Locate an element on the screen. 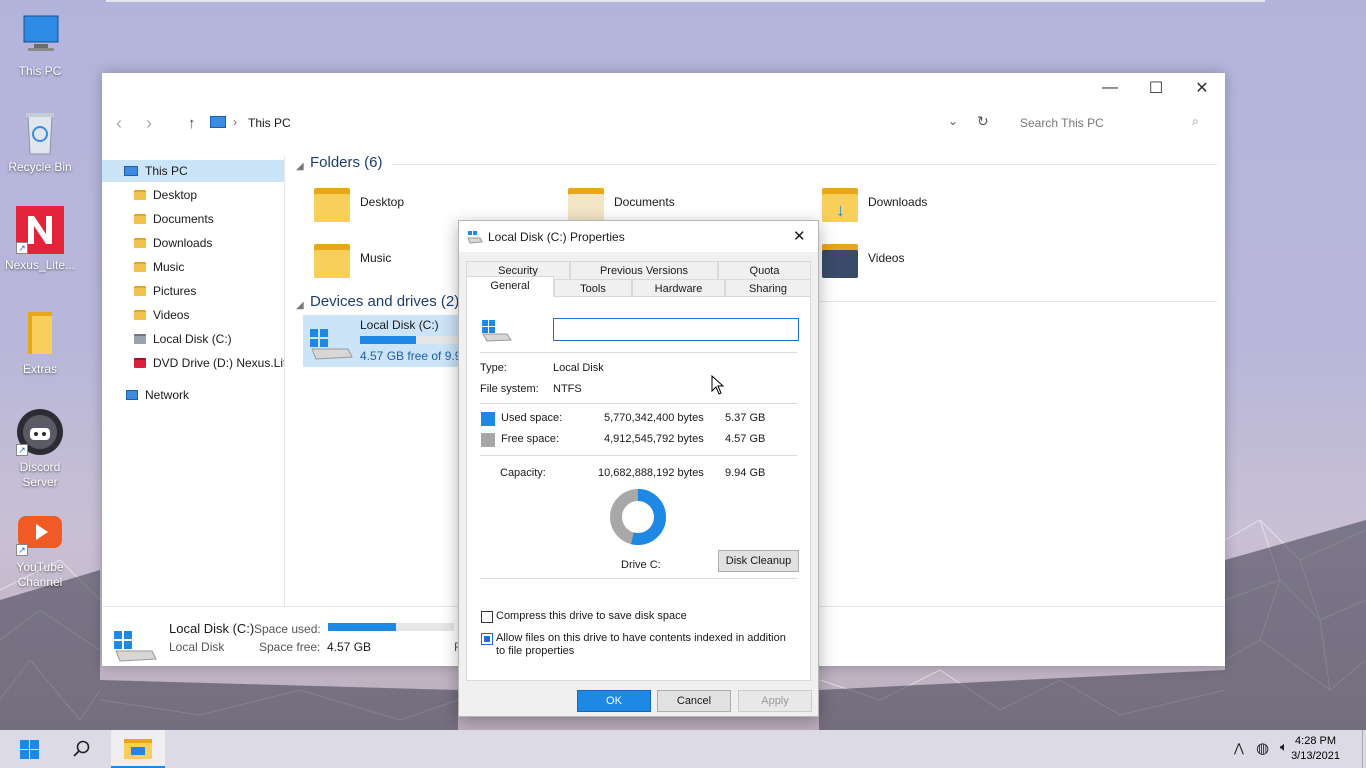 Image resolution: width=1366 pixels, height=768 pixels. taskbar-clock: 4:28 PM 3/13/2021 is located at coordinates (1315, 749).